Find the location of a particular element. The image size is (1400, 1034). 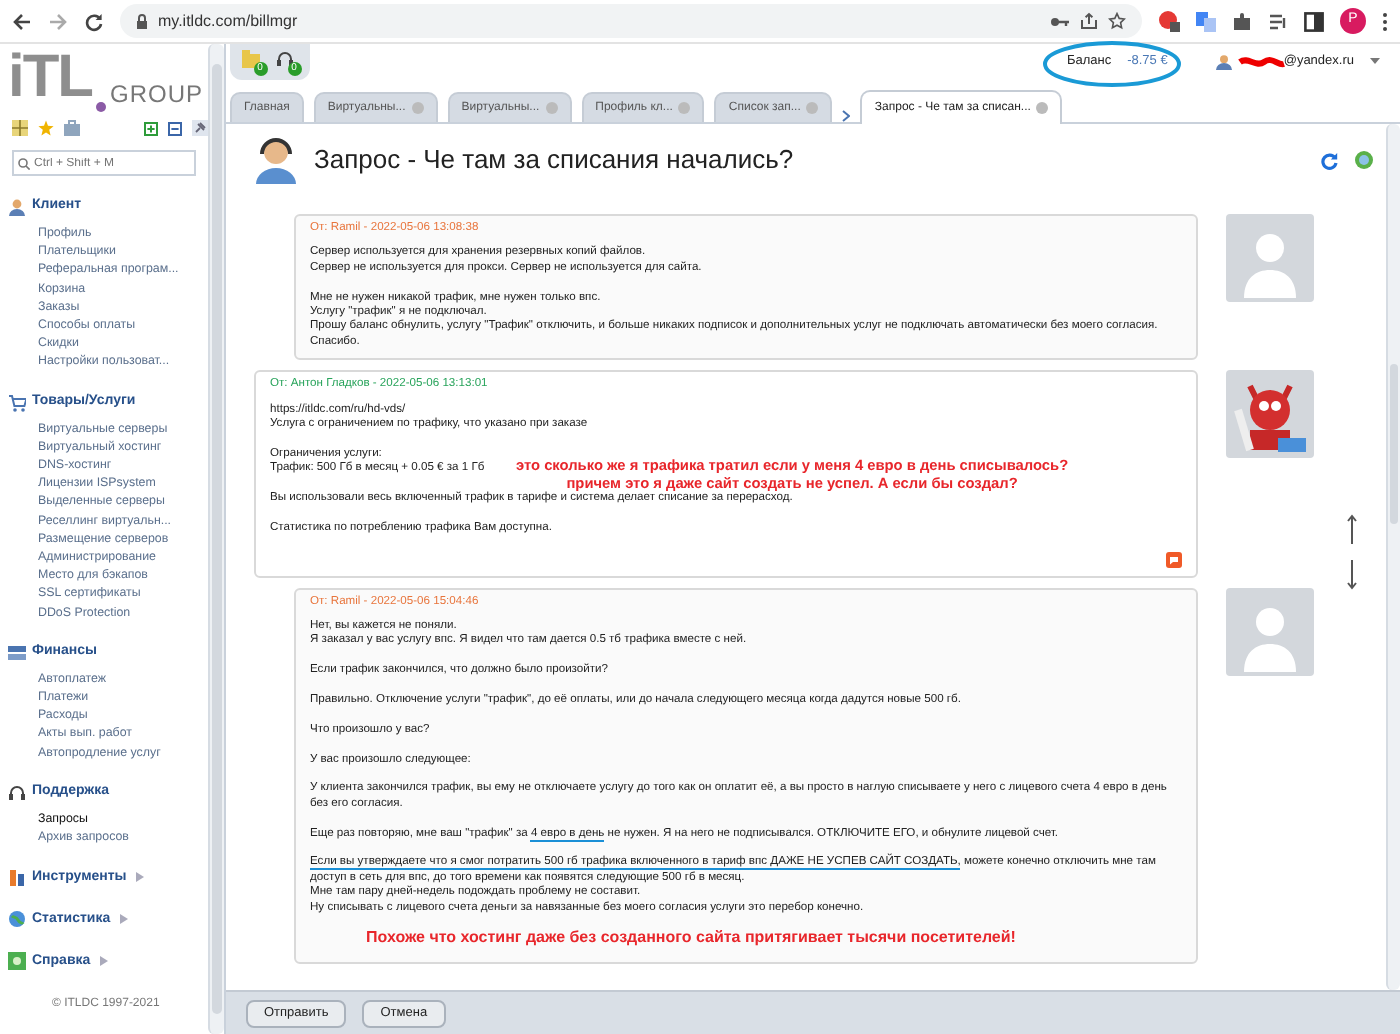

extension-icon is located at coordinates (1169, 21).